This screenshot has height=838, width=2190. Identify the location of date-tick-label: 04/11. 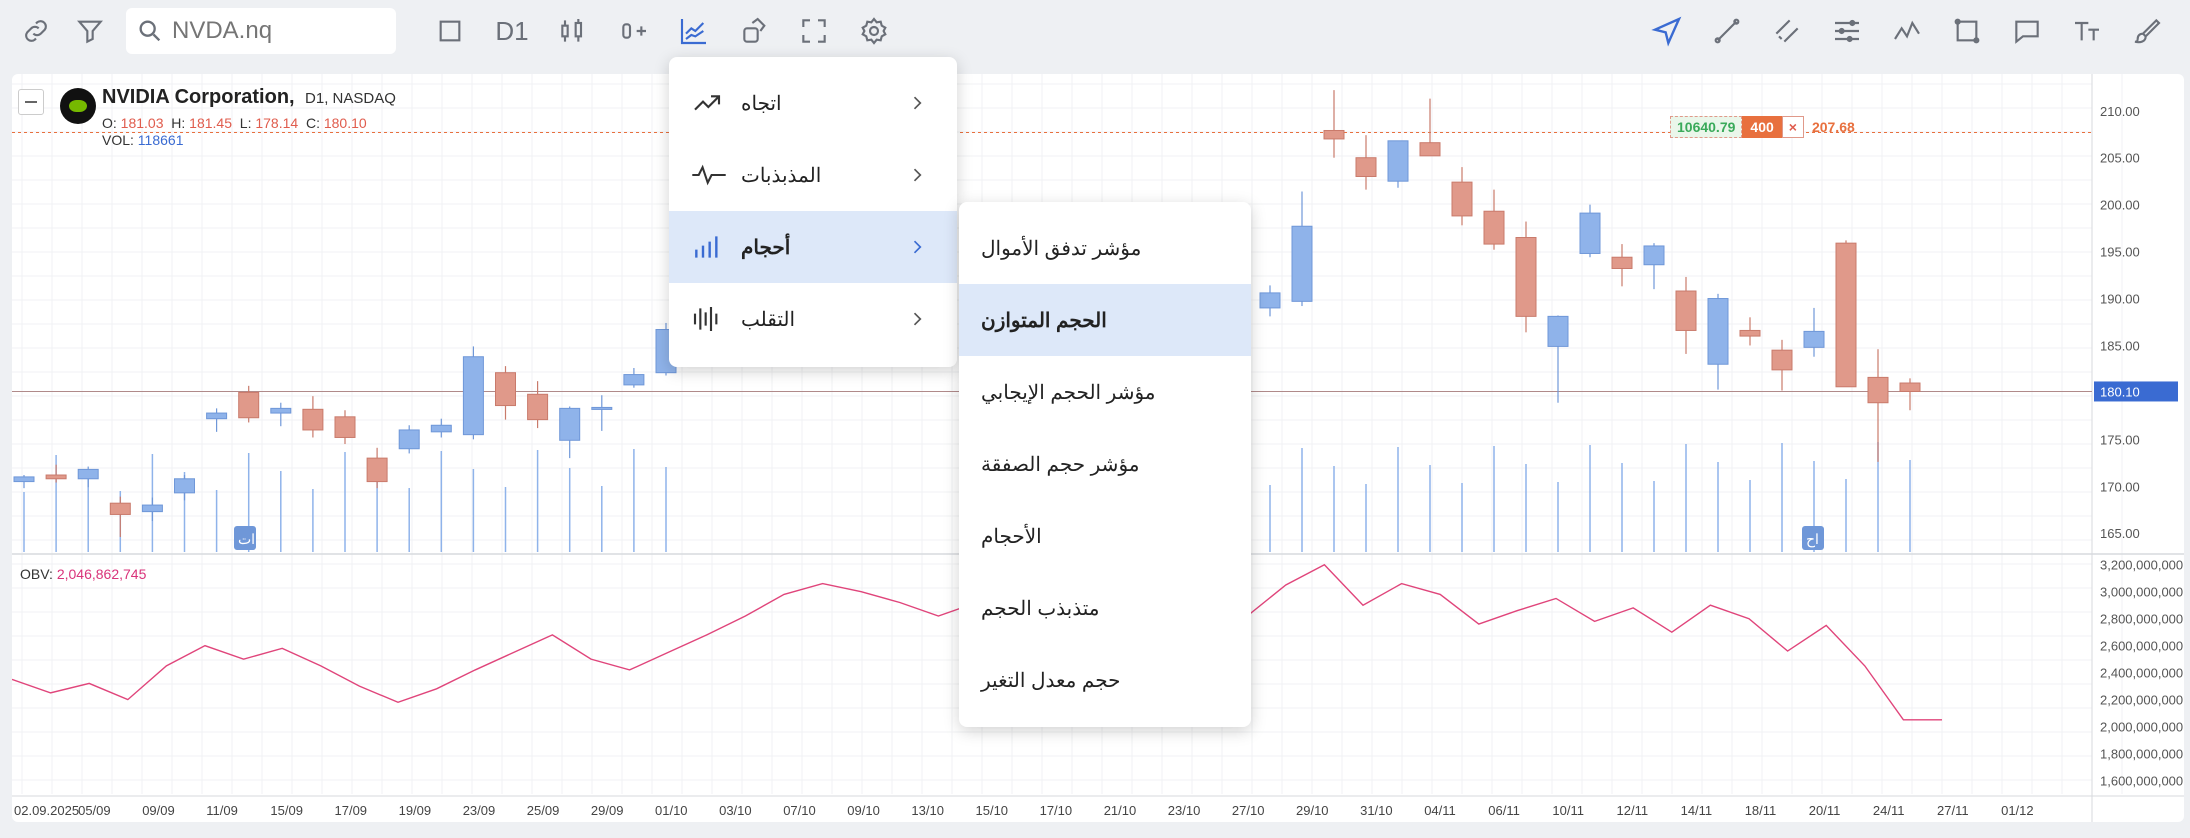
(1440, 810).